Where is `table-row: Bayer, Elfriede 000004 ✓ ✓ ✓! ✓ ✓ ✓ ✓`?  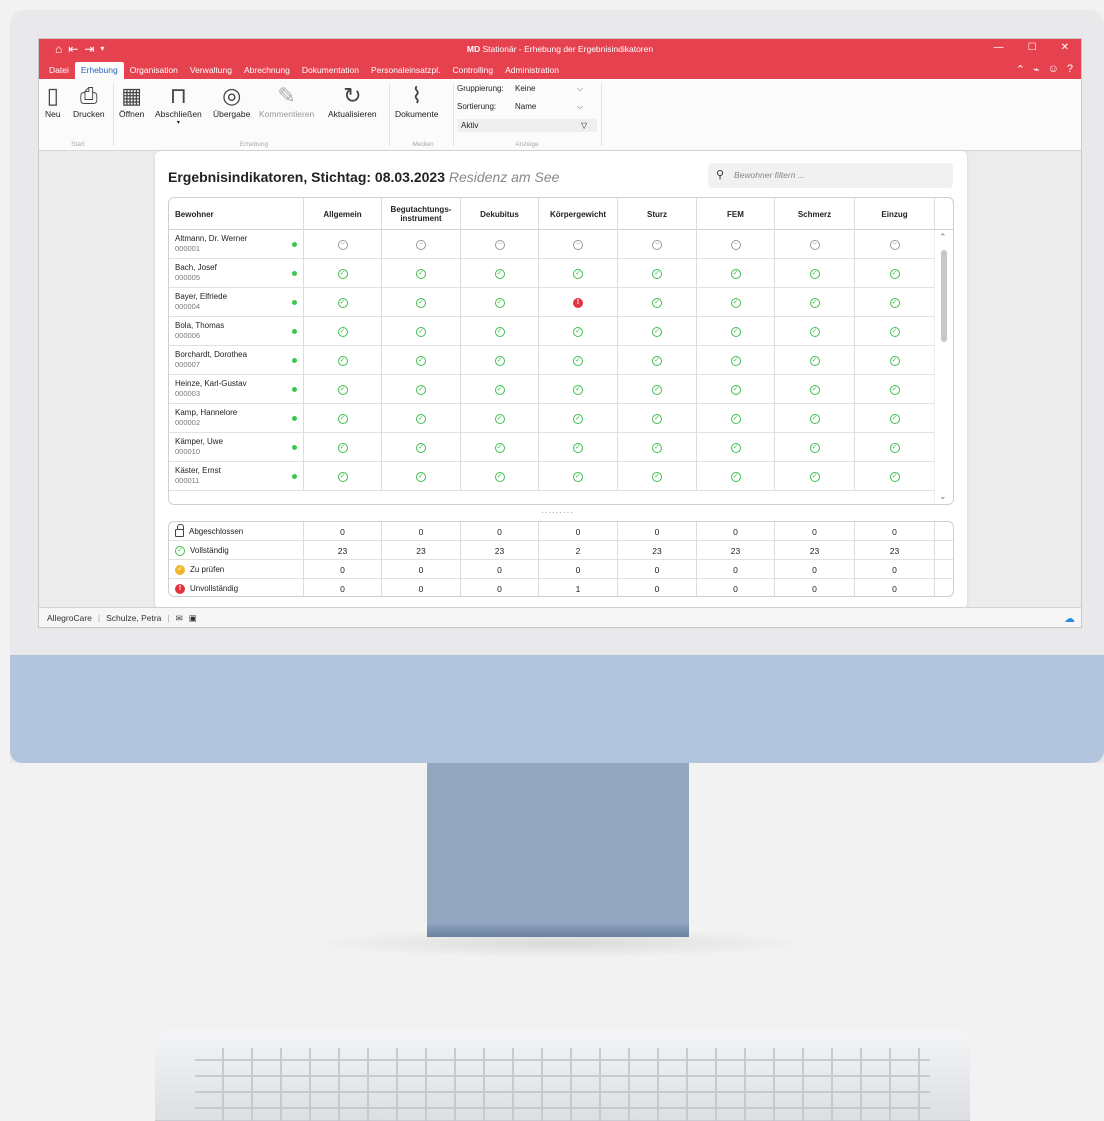
table-row: Bayer, Elfriede 000004 ✓ ✓ ✓! ✓ ✓ ✓ ✓ is located at coordinates (552, 302).